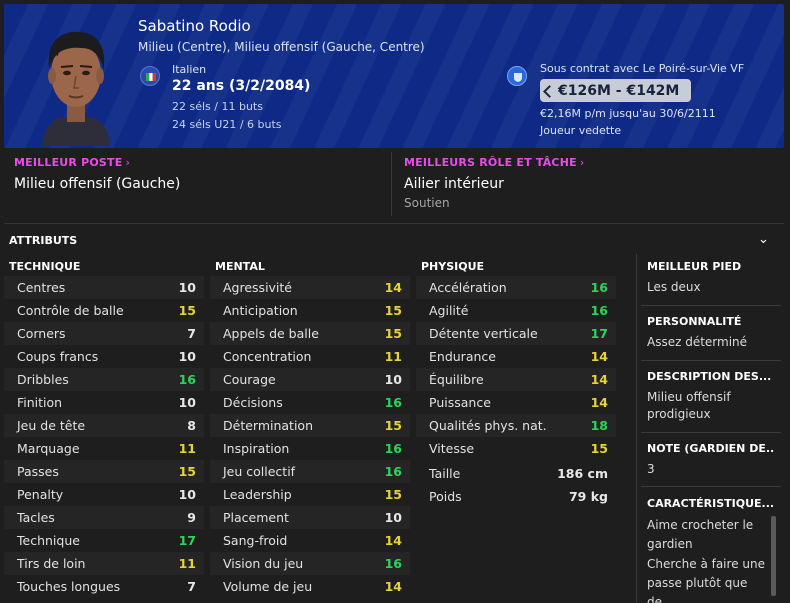  I want to click on transfer-value-badge: €126M - €142M, so click(616, 90).